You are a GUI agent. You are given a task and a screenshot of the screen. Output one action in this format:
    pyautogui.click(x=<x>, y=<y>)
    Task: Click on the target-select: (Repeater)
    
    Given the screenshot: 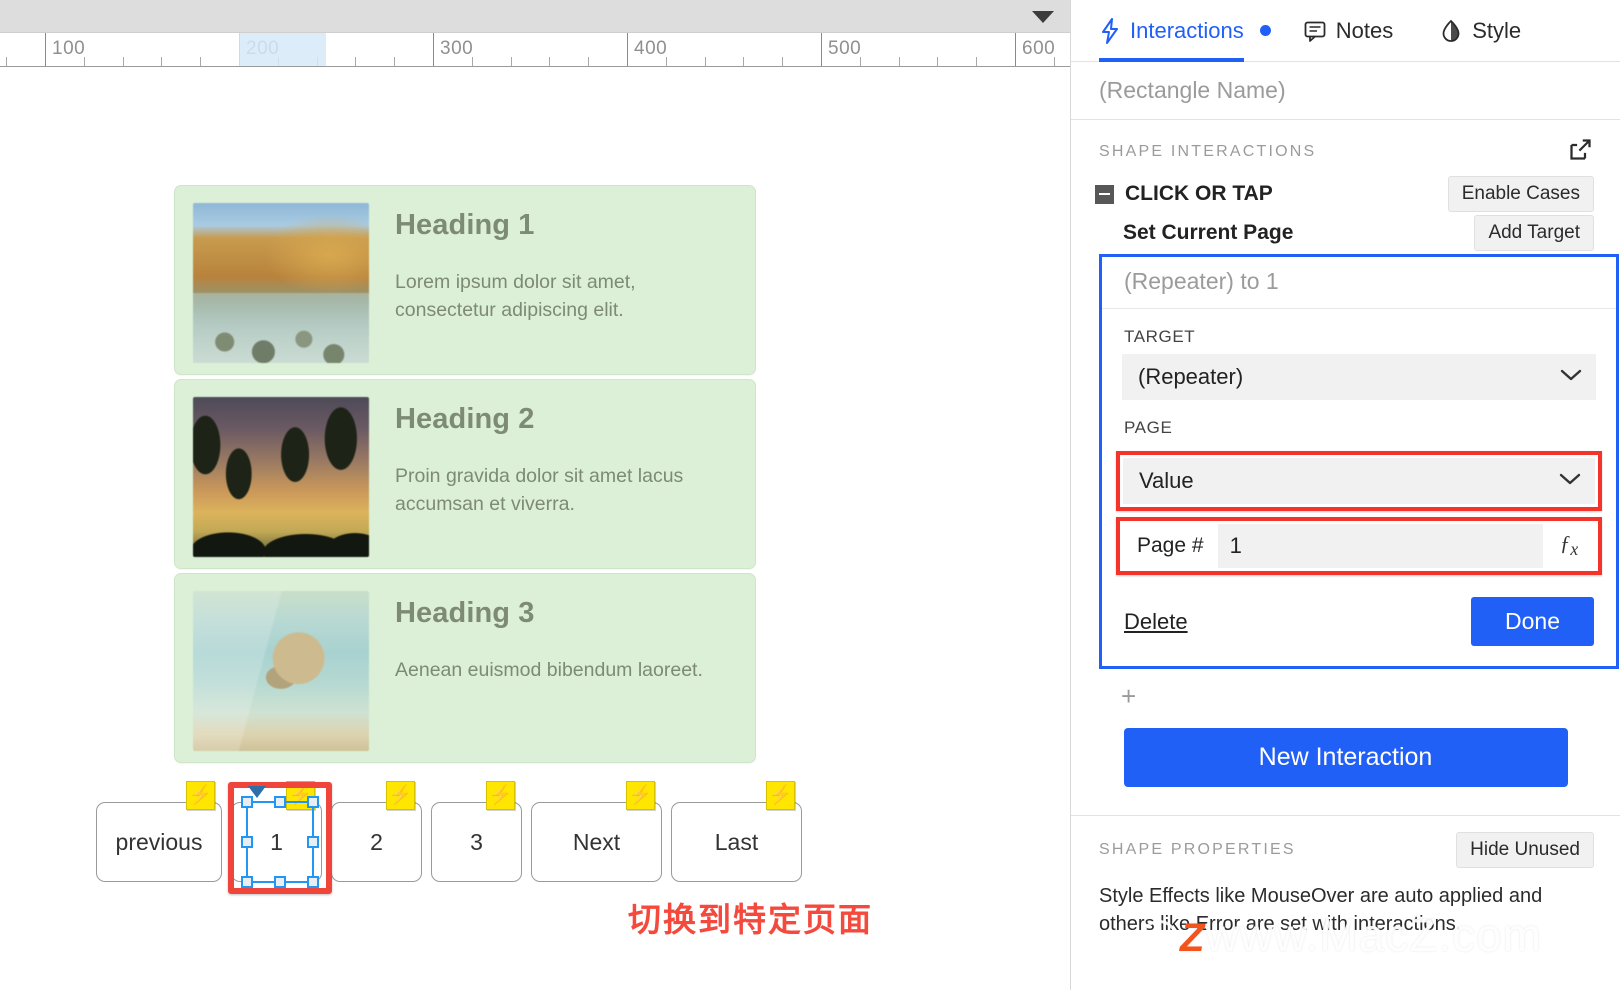 What is the action you would take?
    pyautogui.click(x=1359, y=377)
    